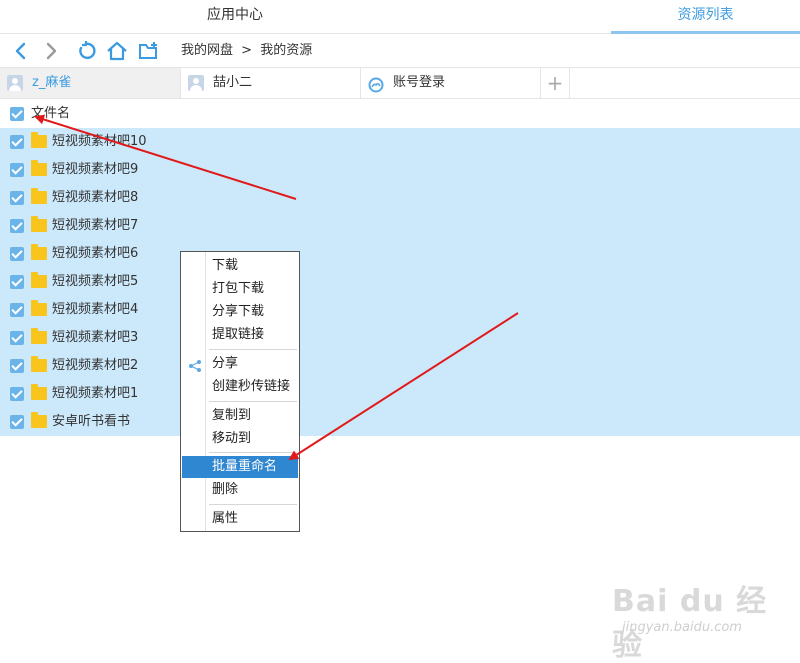 This screenshot has width=800, height=663. Describe the element at coordinates (400, 51) in the screenshot. I see `toolbar: 我的网盘 > 我的资源` at that location.